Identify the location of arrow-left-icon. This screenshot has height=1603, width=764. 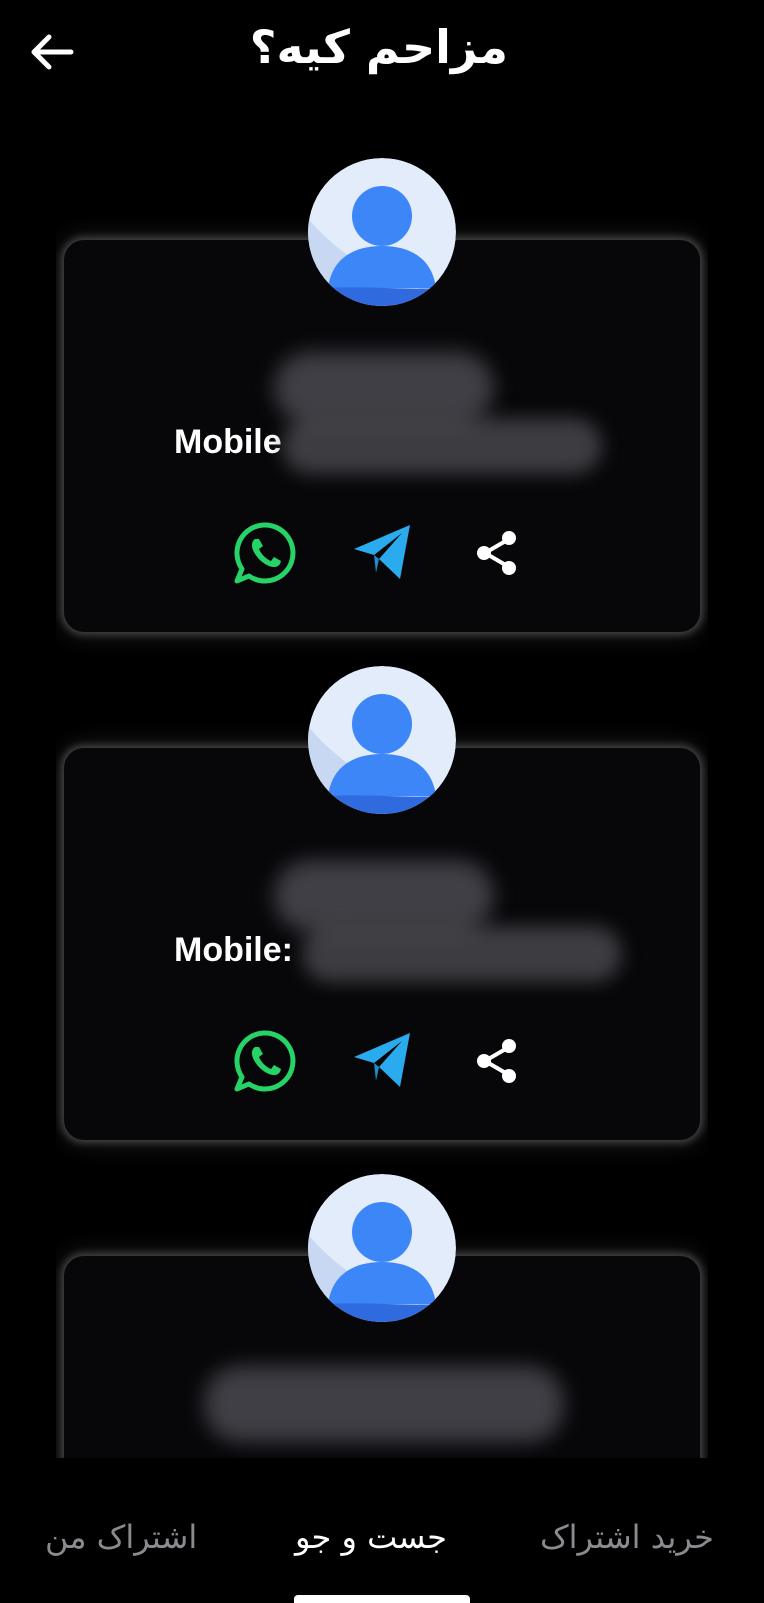
(52, 52).